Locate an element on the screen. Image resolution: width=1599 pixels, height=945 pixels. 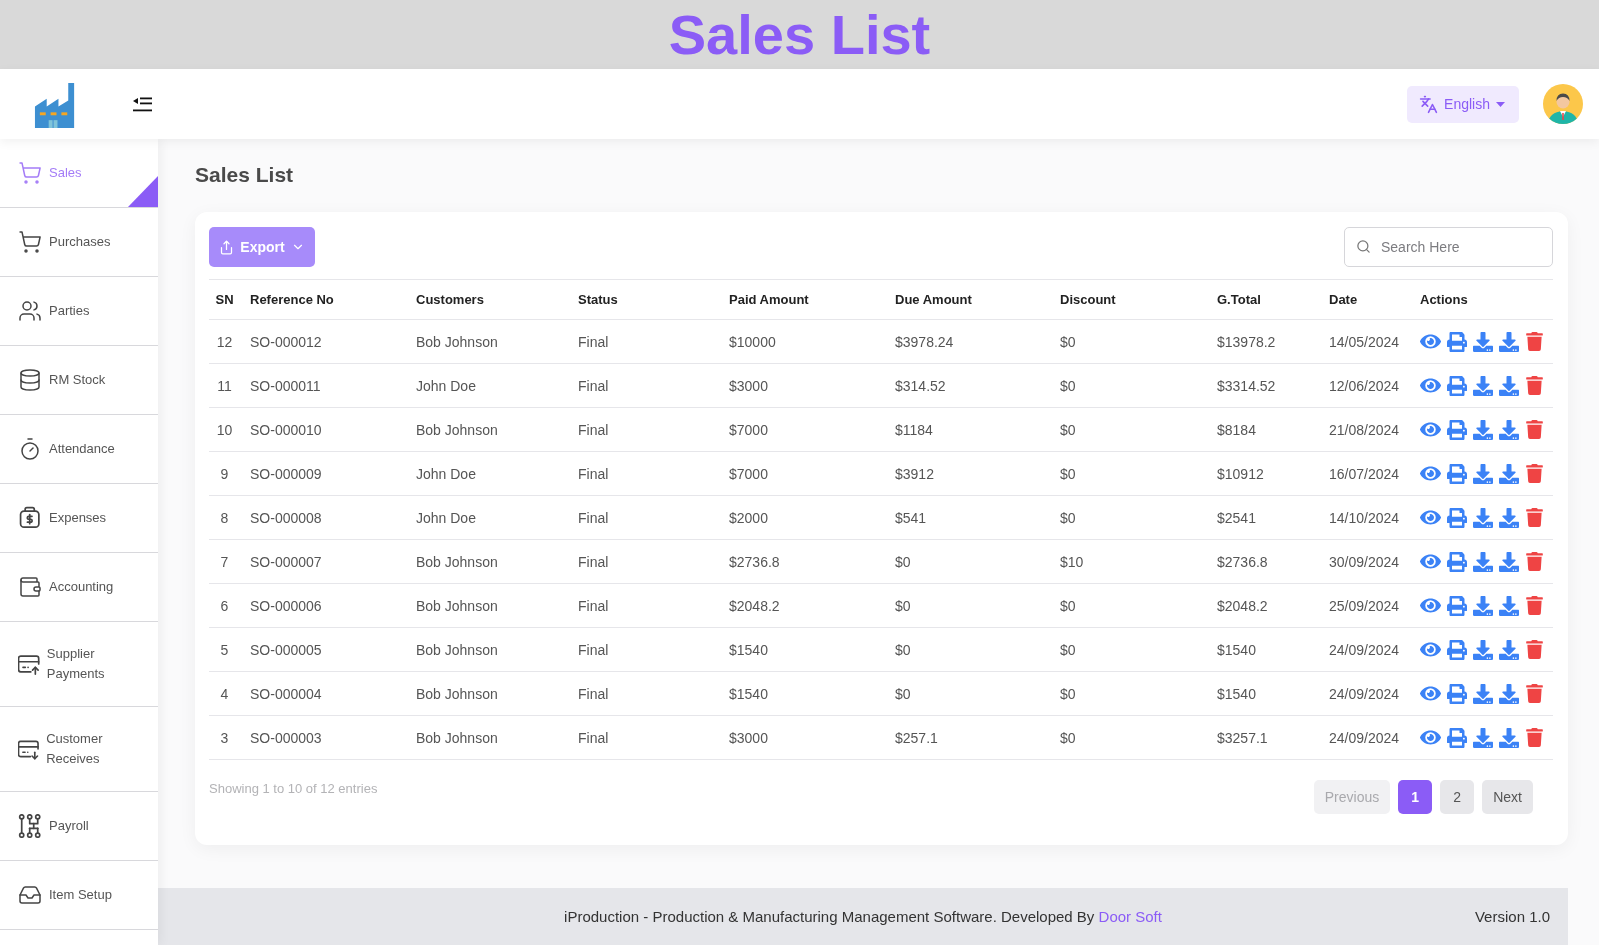
sidebar-item: Attendance is located at coordinates (79, 449).